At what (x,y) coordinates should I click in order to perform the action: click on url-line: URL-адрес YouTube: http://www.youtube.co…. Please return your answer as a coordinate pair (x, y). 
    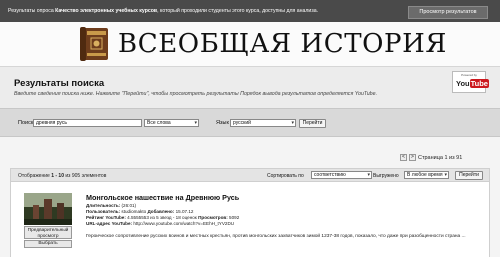
    Looking at the image, I should click on (160, 224).